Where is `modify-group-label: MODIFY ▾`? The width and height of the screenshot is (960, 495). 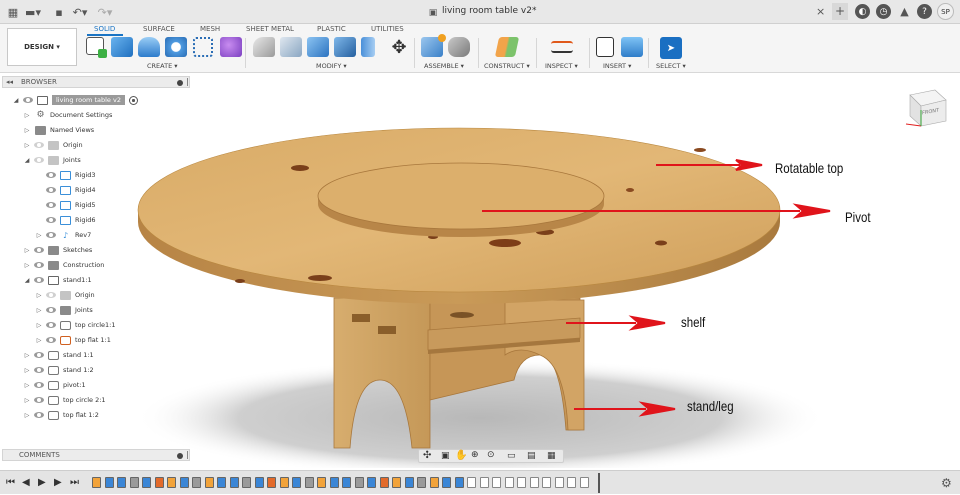 modify-group-label: MODIFY ▾ is located at coordinates (331, 66).